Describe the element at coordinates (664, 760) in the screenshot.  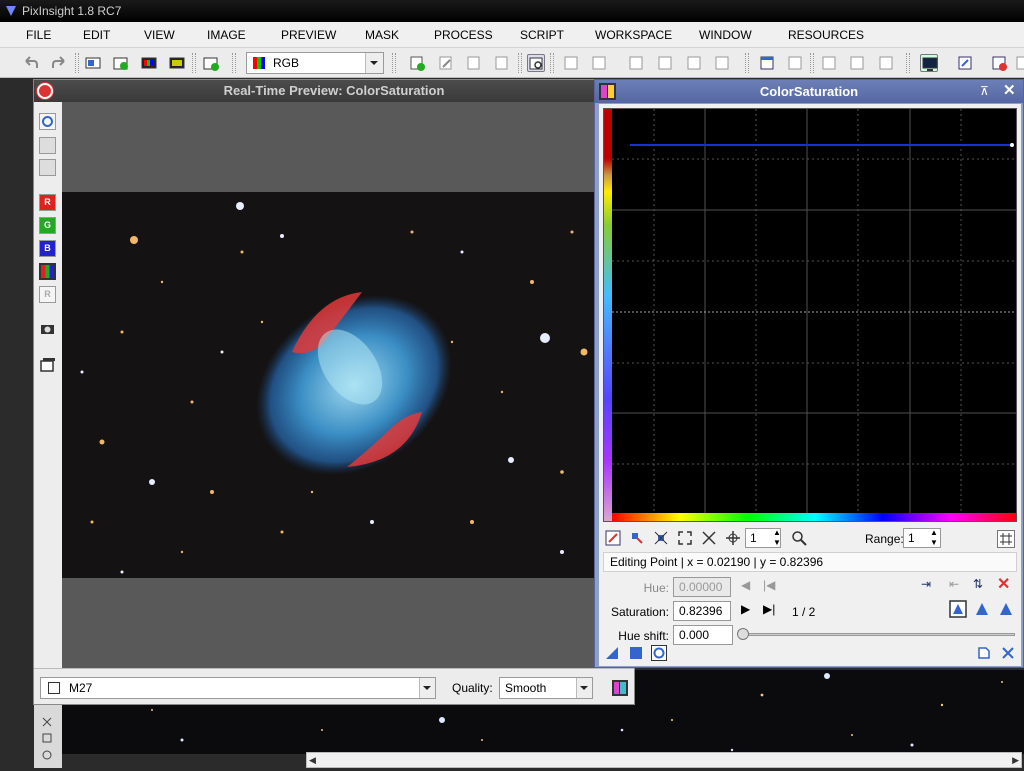
I see `horizontal-scrollbar: ◀ ▶` at that location.